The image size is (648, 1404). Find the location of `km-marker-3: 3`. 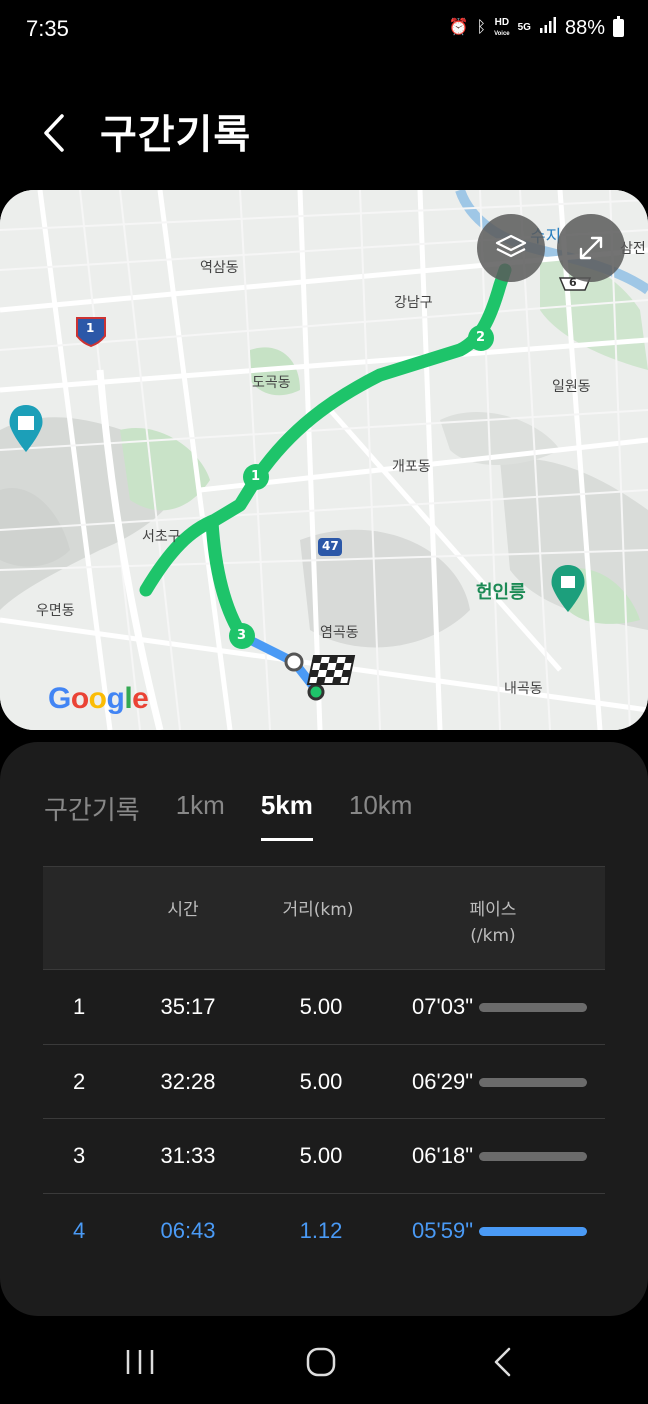

km-marker-3: 3 is located at coordinates (242, 635).